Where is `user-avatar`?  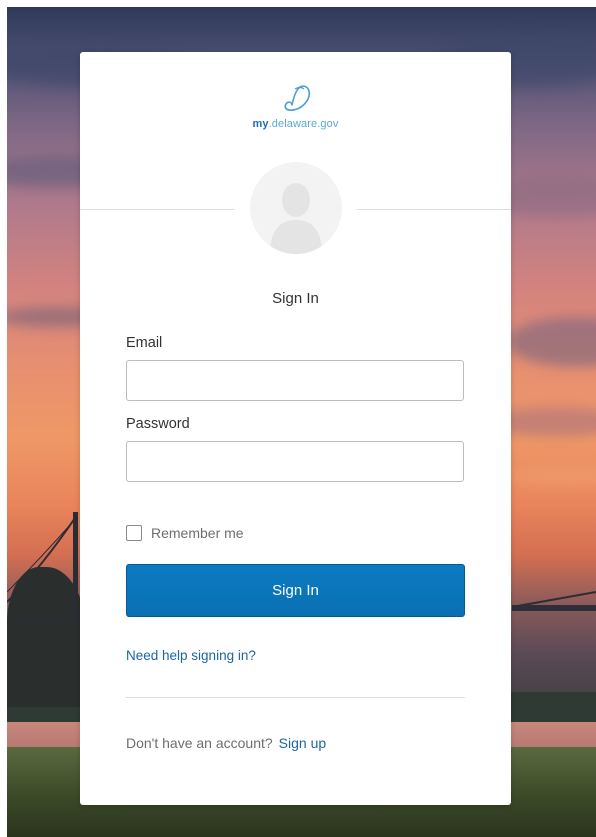
user-avatar is located at coordinates (296, 208).